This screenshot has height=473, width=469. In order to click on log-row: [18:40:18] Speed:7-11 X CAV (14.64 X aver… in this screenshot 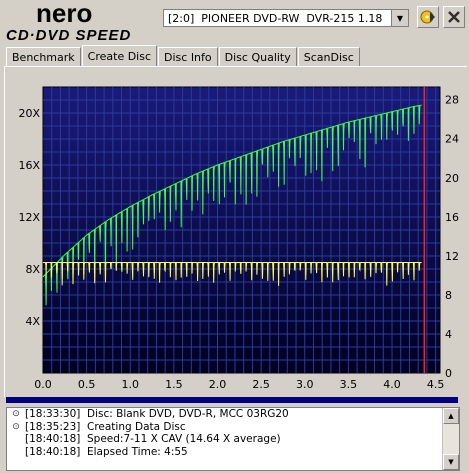, I will do `click(233, 439)`.